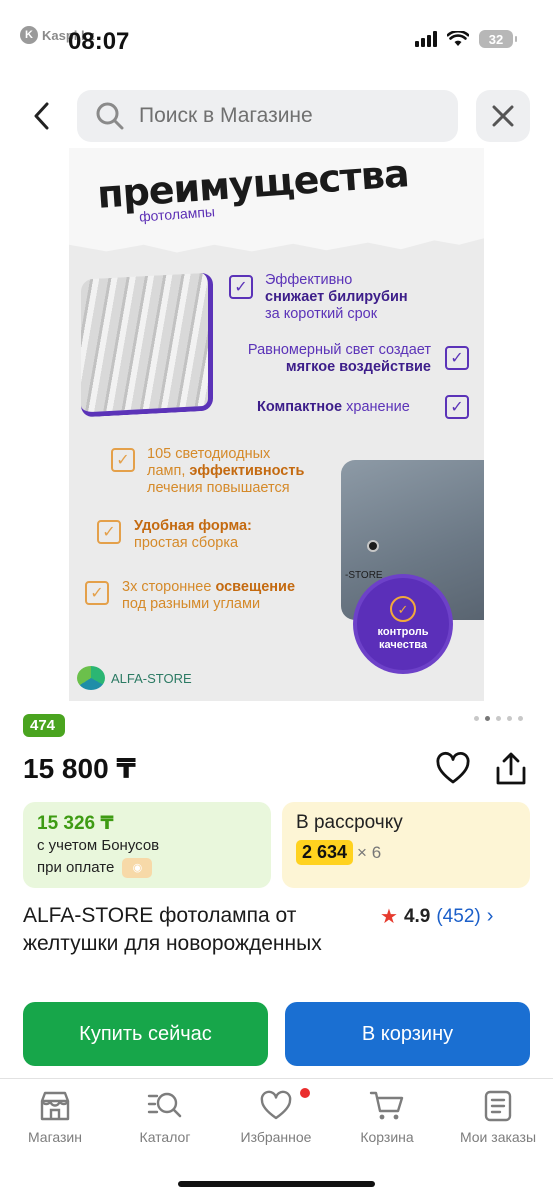 The image size is (553, 1200). I want to click on lamp-panel-photo, so click(147, 345).